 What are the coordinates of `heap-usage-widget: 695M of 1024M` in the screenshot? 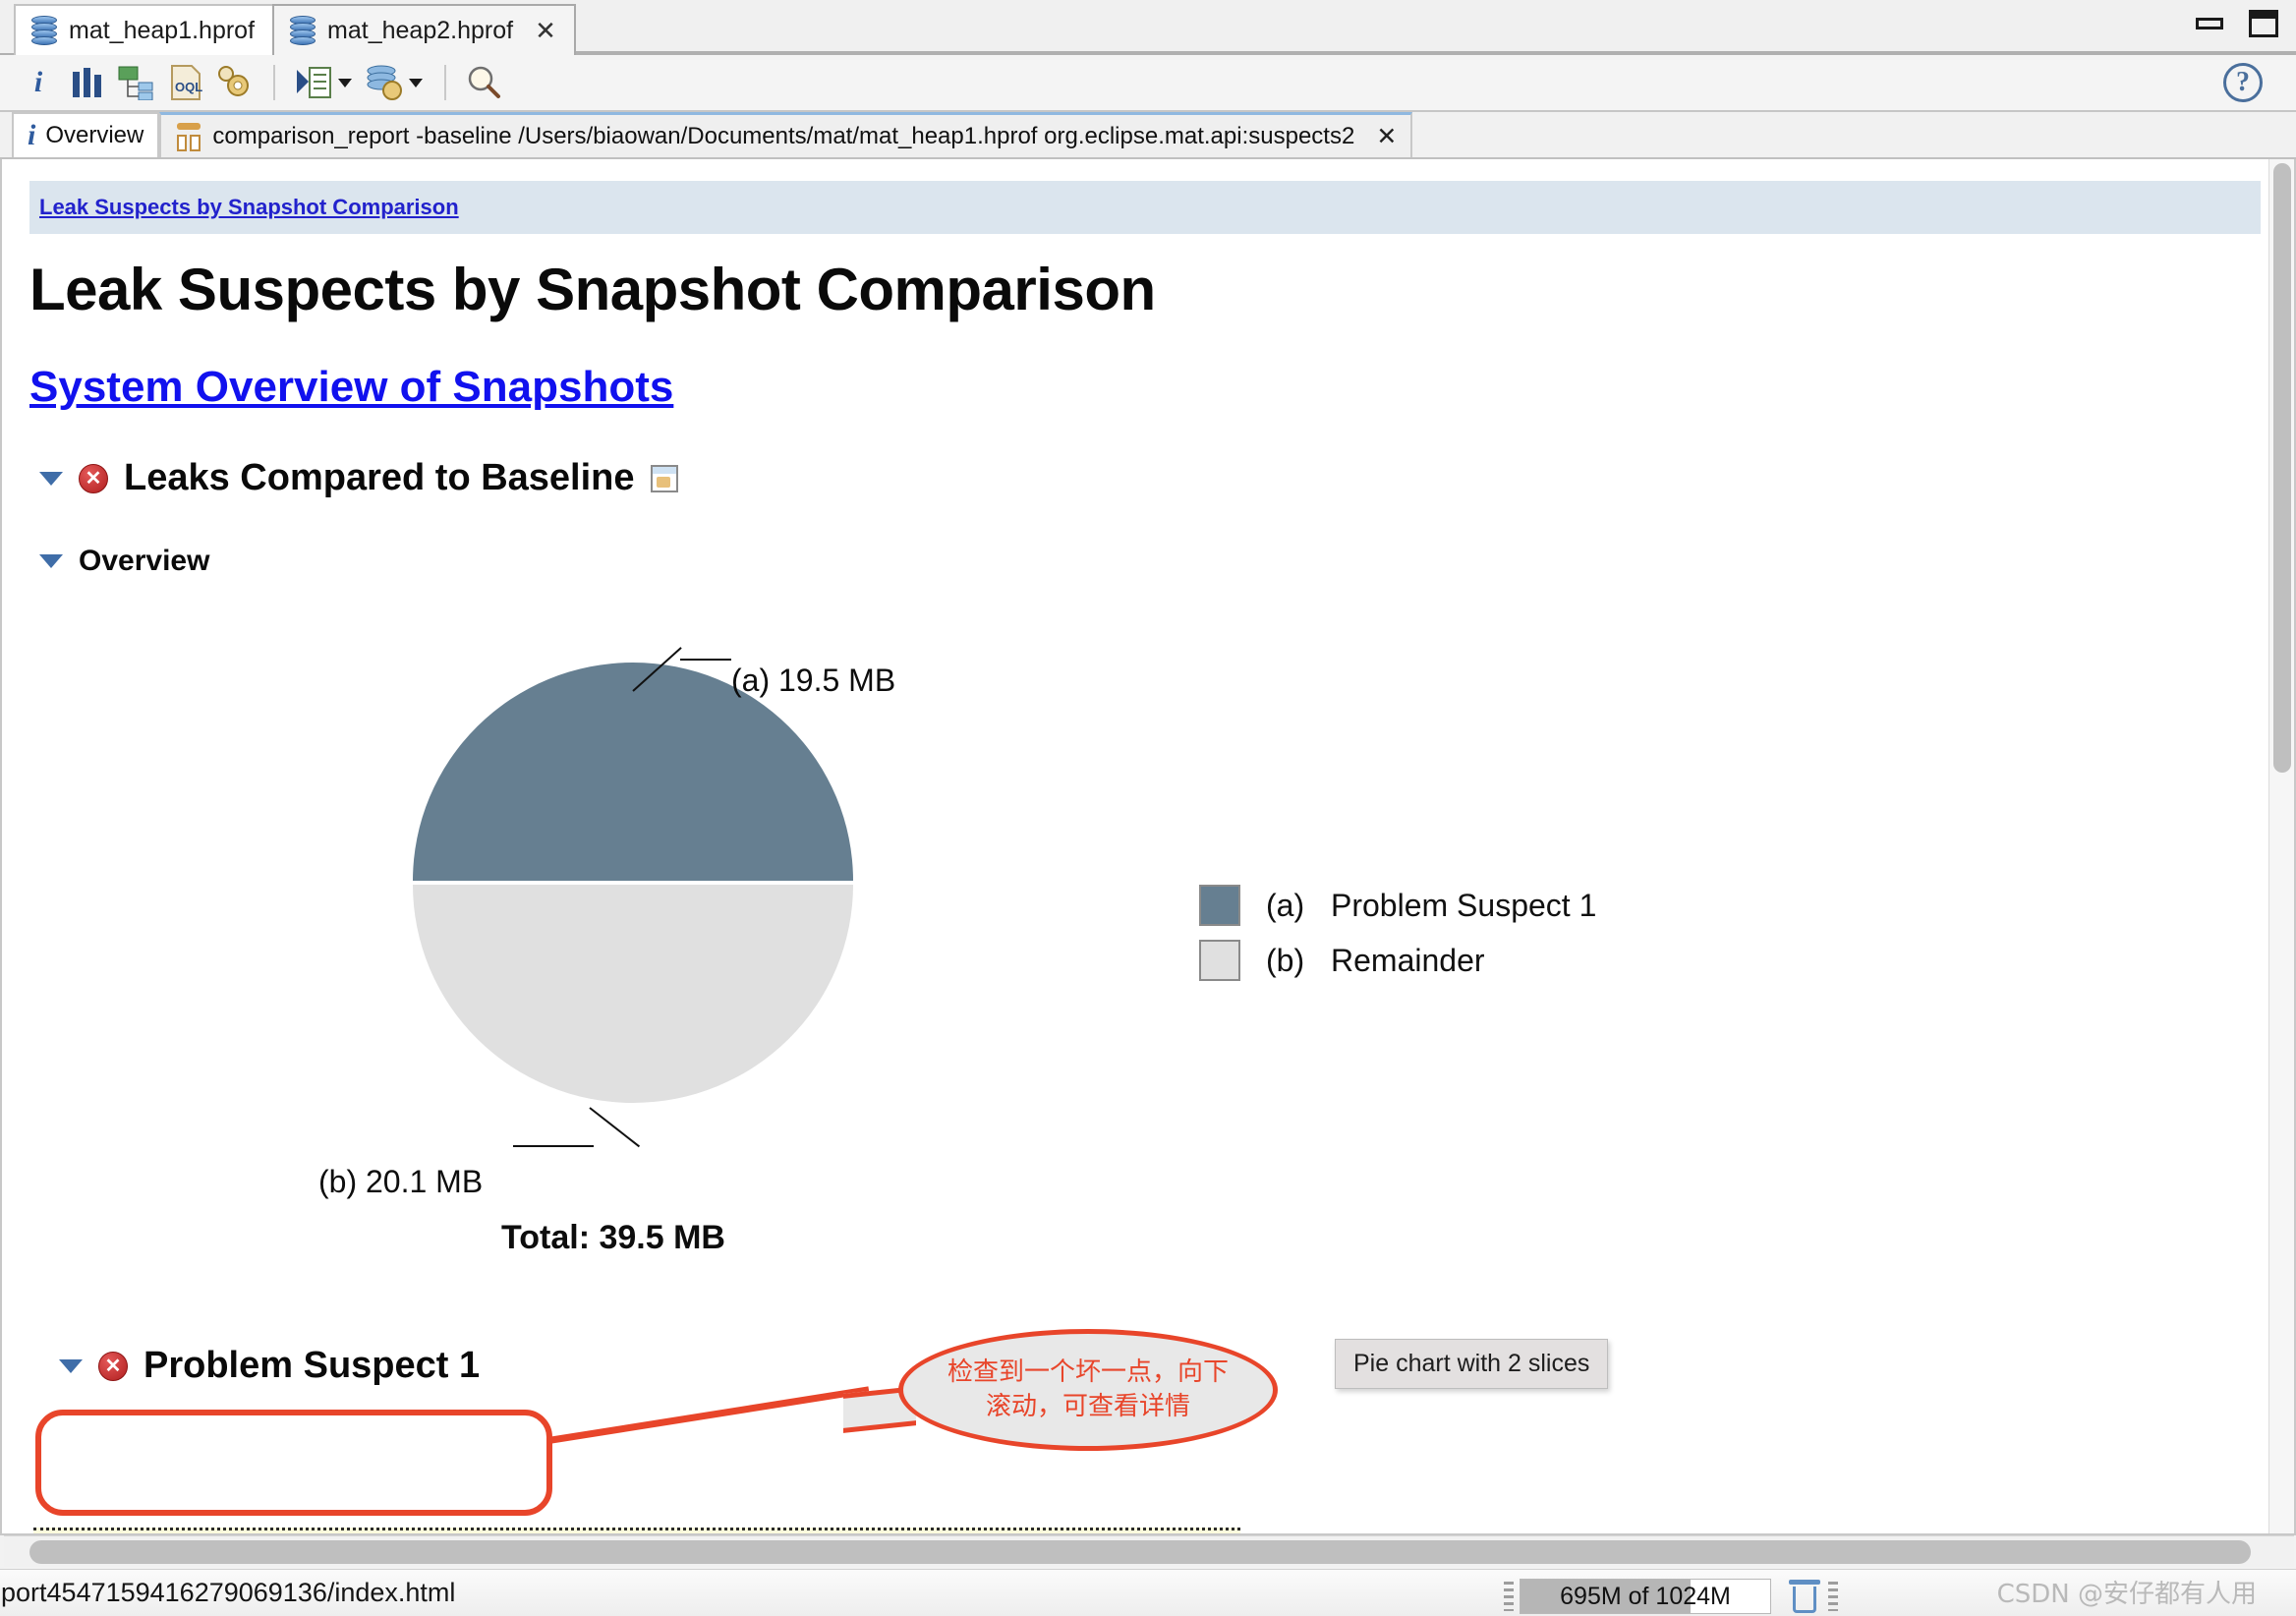 It's located at (1674, 1596).